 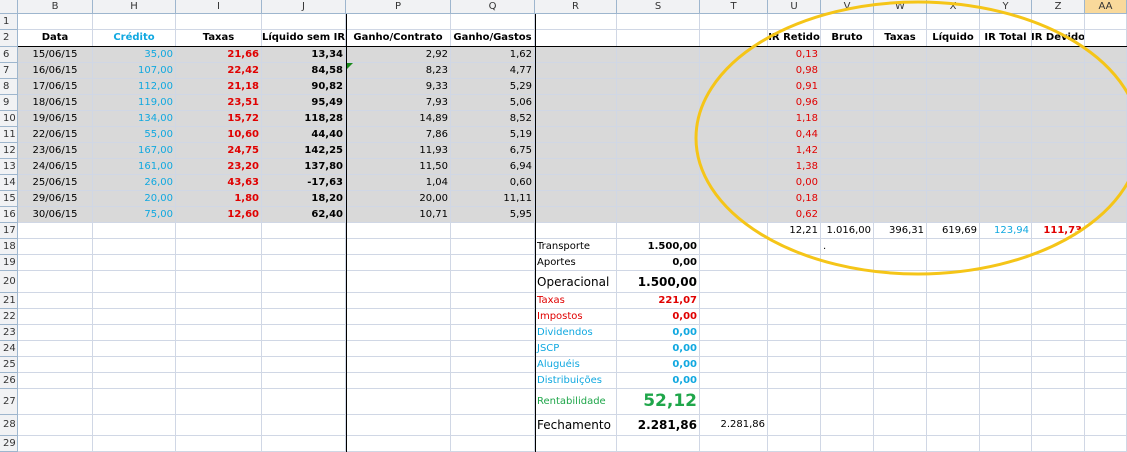 What do you see at coordinates (219, 183) in the screenshot?
I see `fees-cell: 43,63` at bounding box center [219, 183].